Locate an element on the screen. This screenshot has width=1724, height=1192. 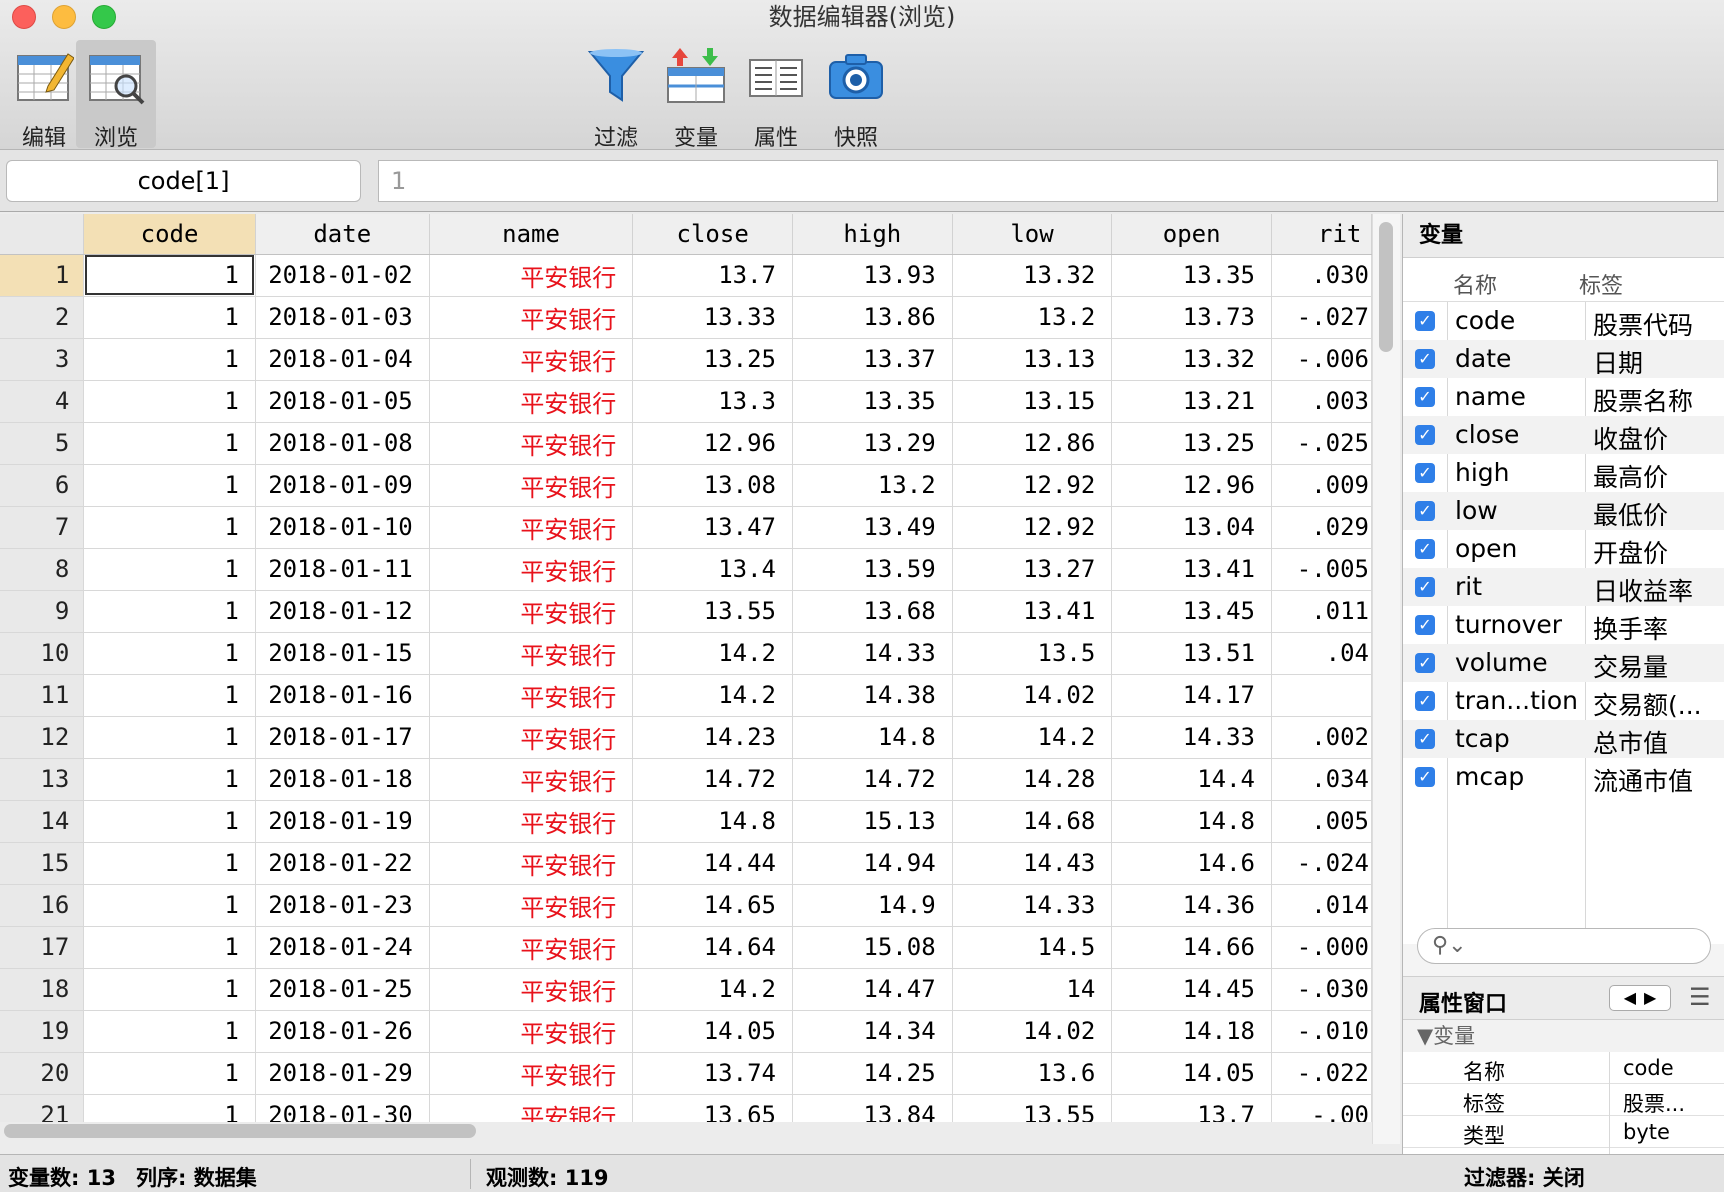
cell-high: 13.84 is located at coordinates (872, 1108).